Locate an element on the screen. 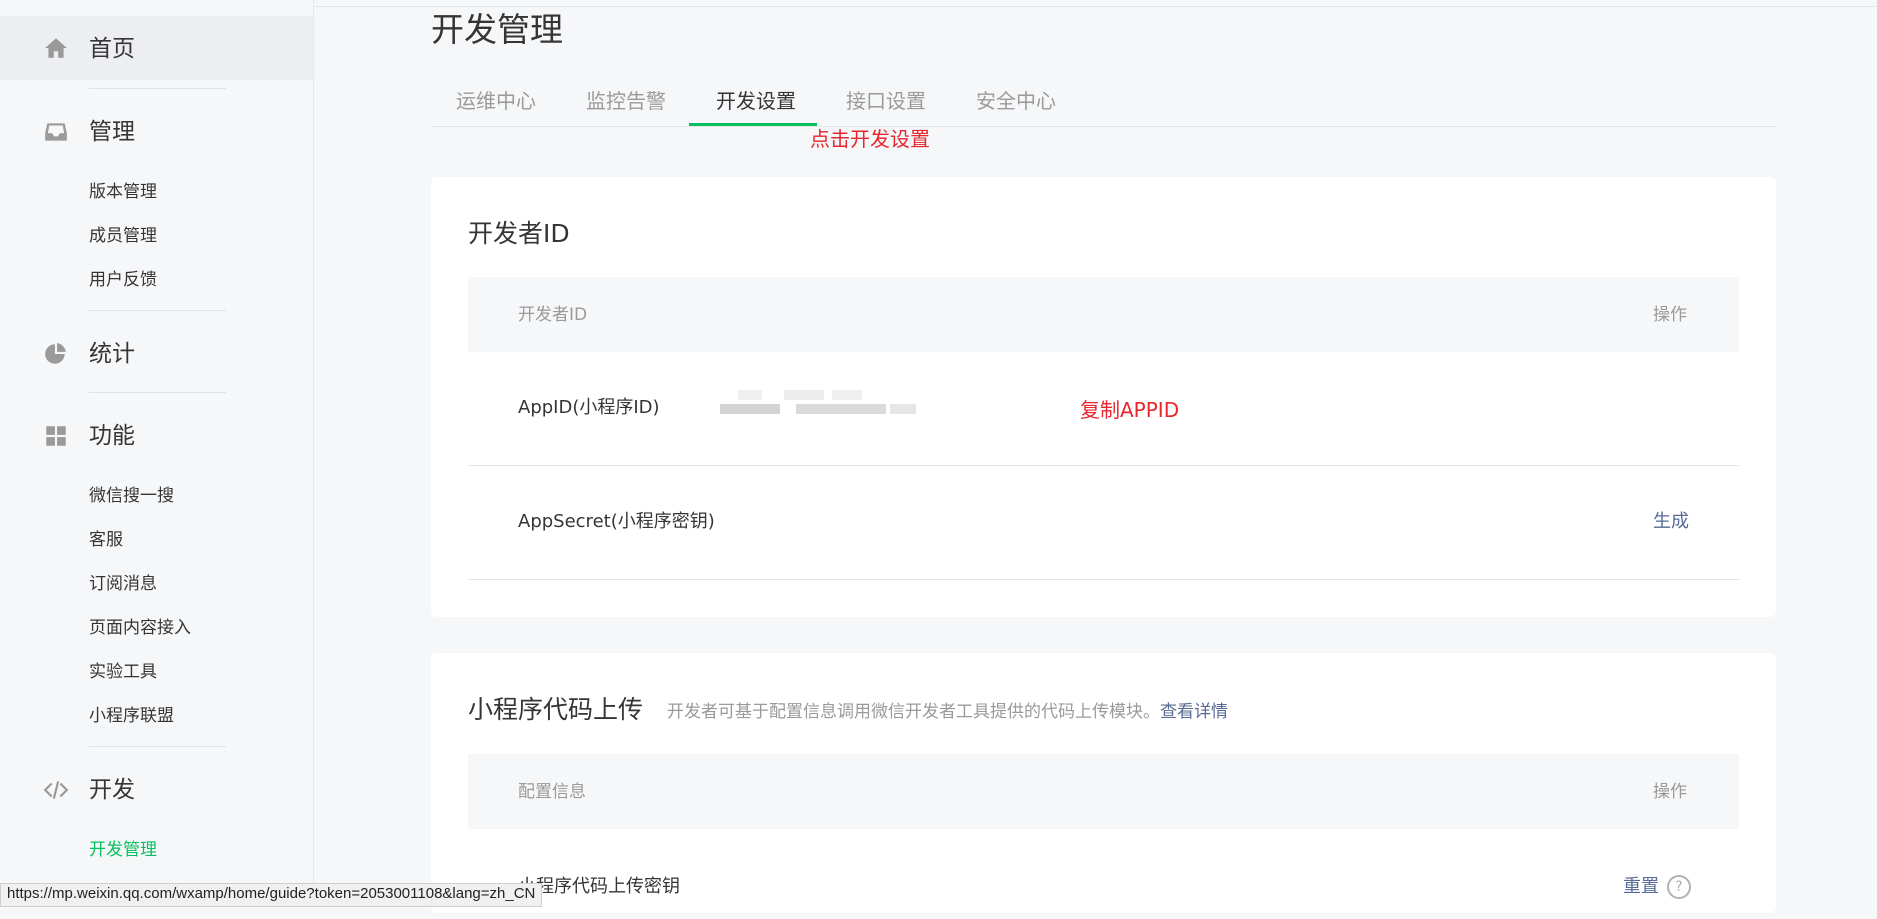  tab-monitor-alert: 监控告警 is located at coordinates (626, 101).